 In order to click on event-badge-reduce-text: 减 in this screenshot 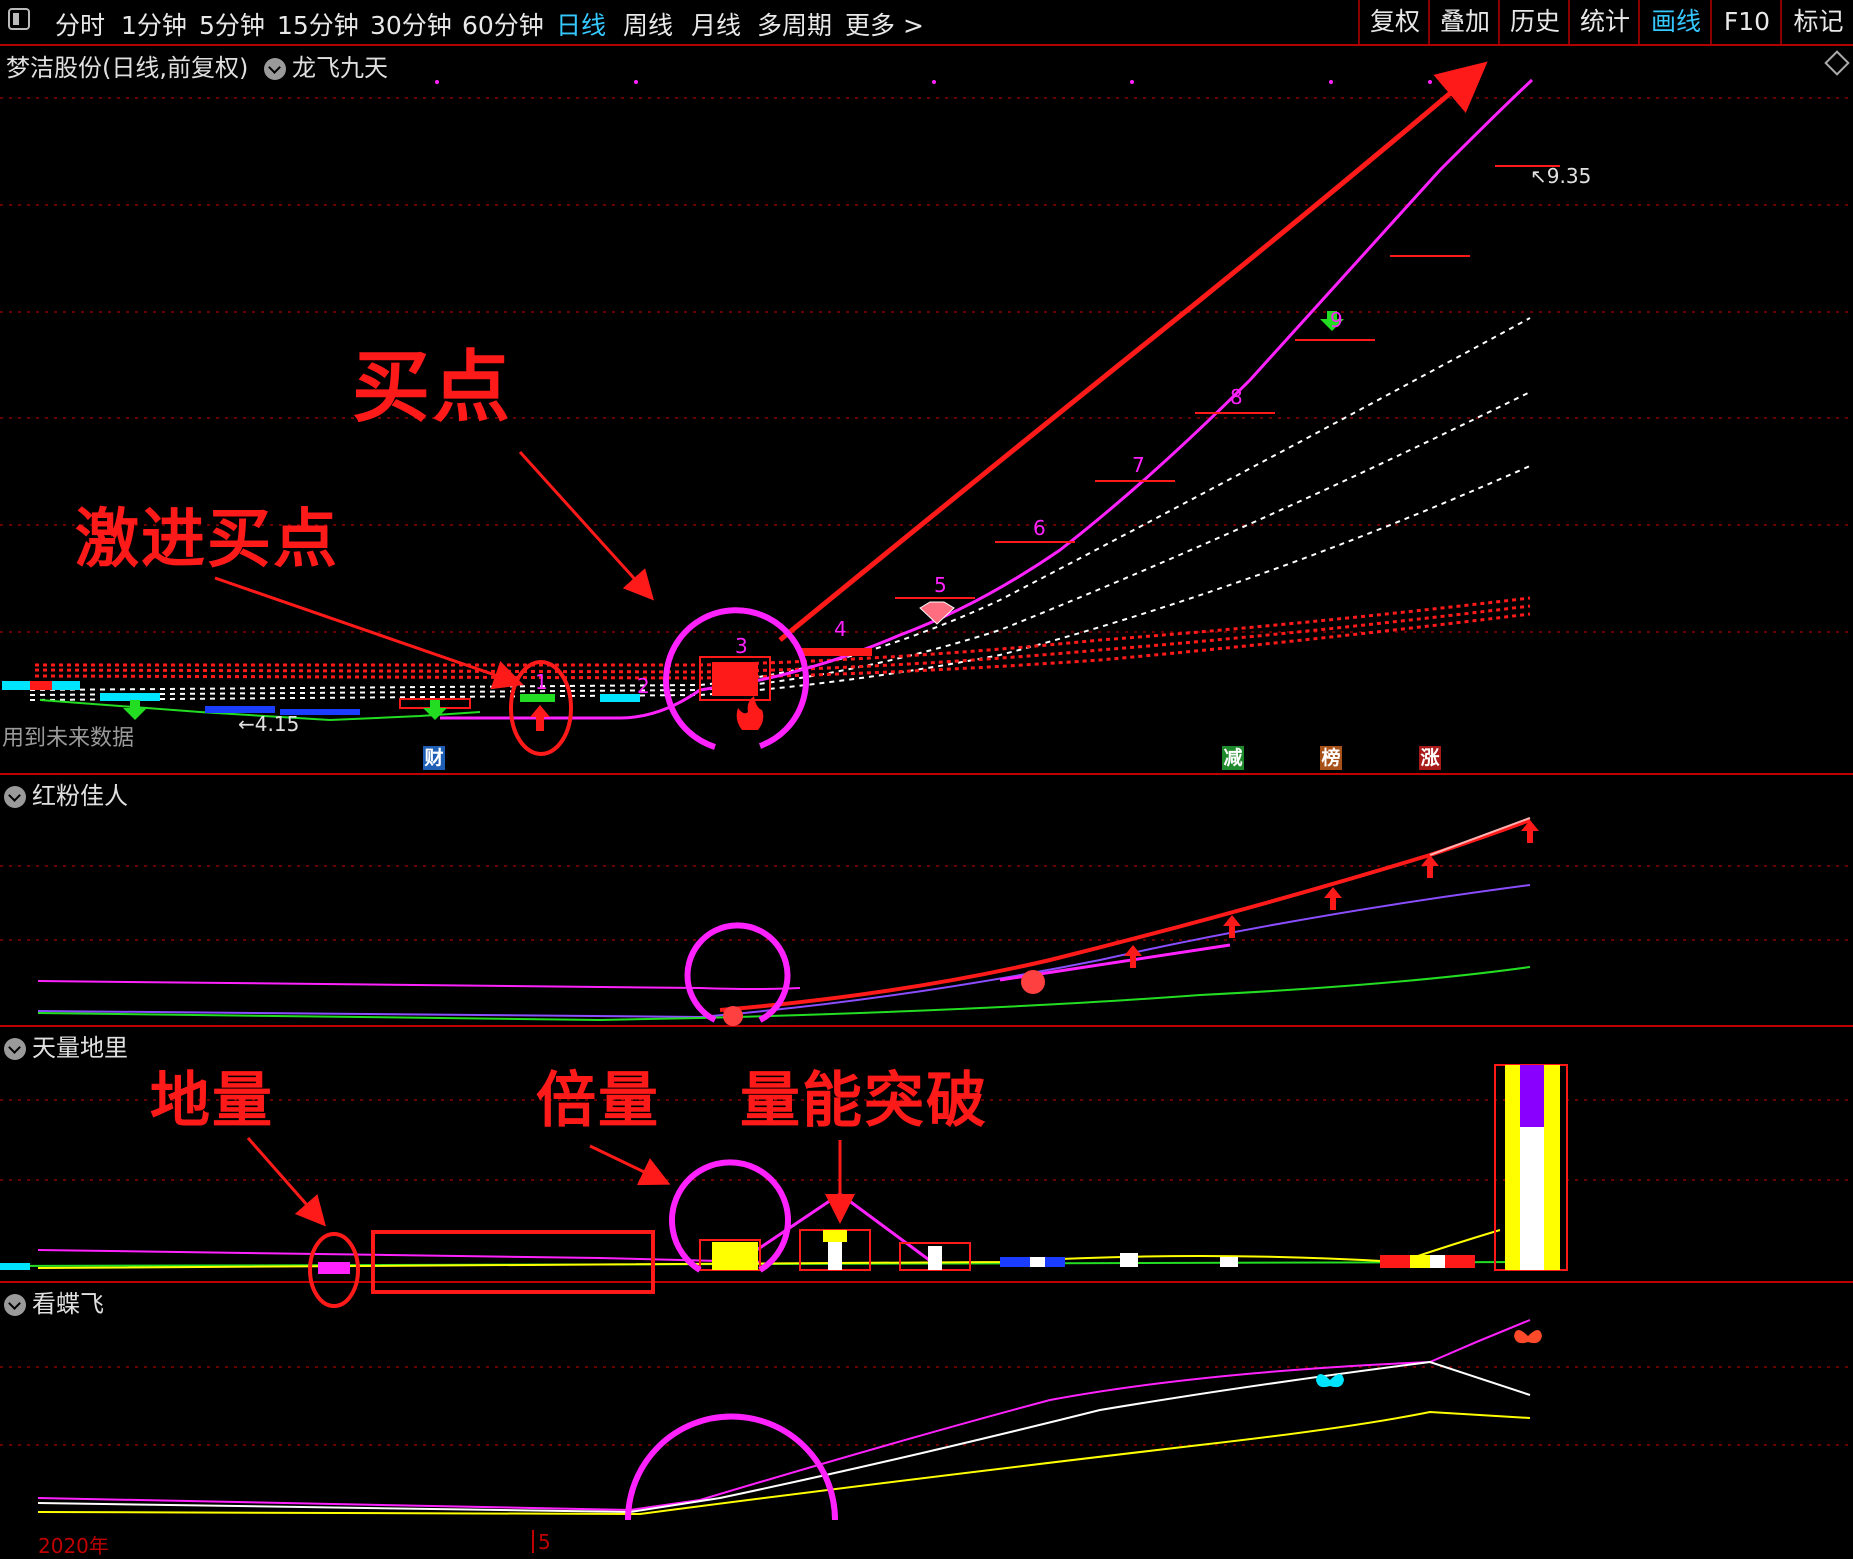, I will do `click(1233, 758)`.